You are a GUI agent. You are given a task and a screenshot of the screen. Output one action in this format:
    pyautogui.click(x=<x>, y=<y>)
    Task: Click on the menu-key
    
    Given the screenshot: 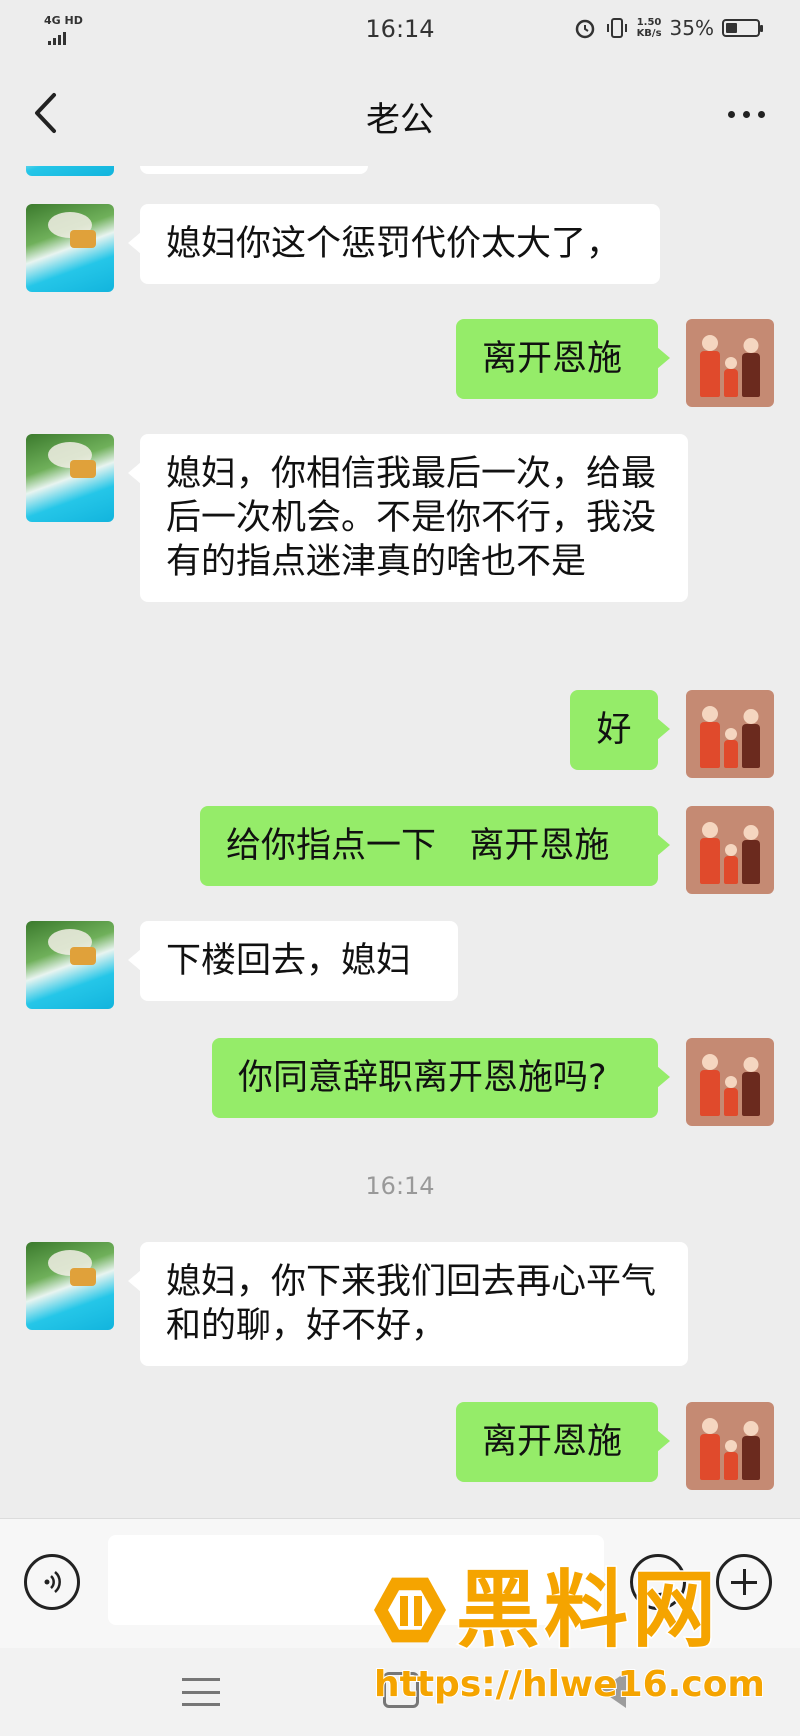 What is the action you would take?
    pyautogui.click(x=201, y=1692)
    